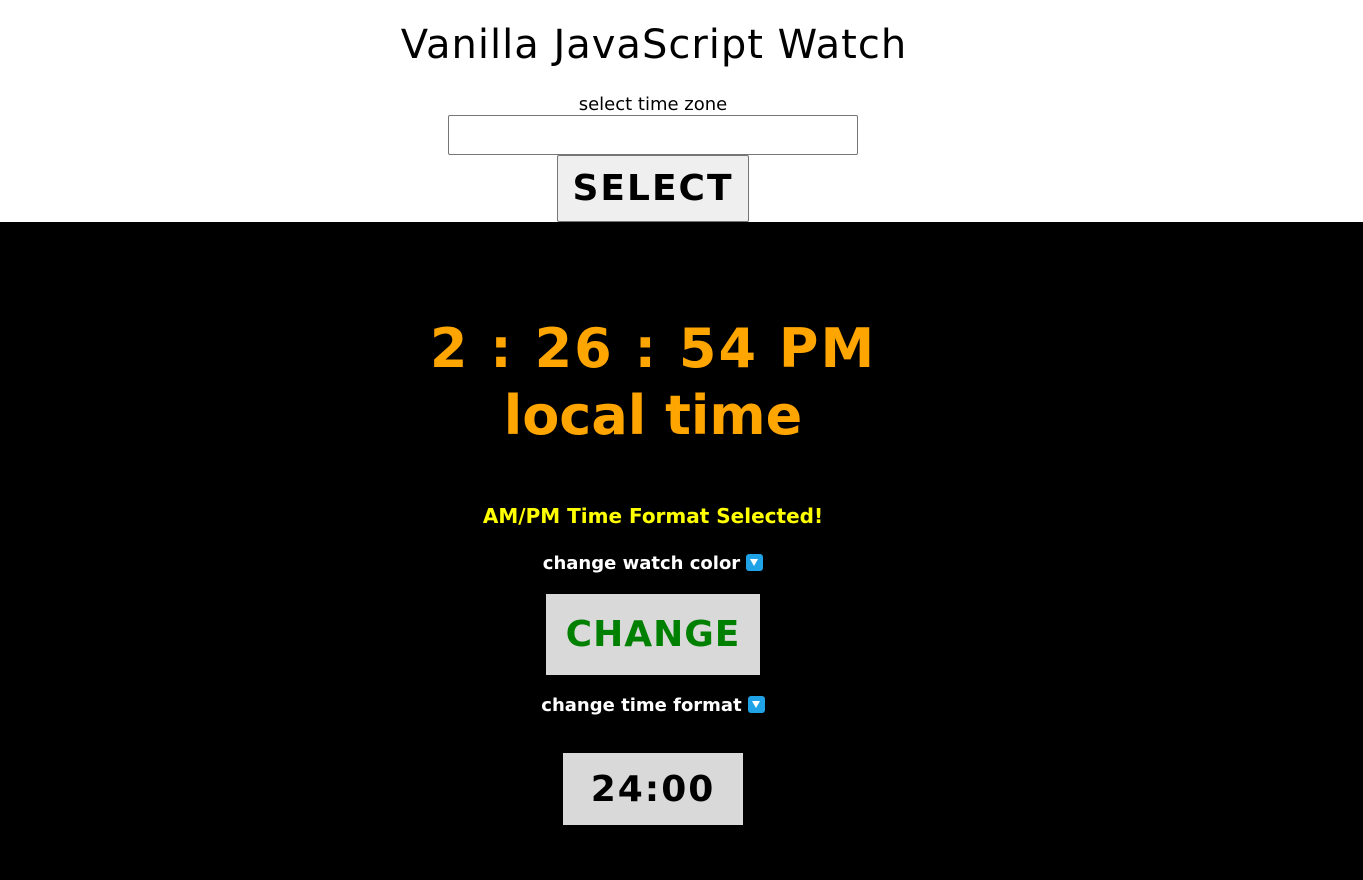 This screenshot has width=1363, height=880. What do you see at coordinates (653, 634) in the screenshot?
I see `change-color-button: CHANGE` at bounding box center [653, 634].